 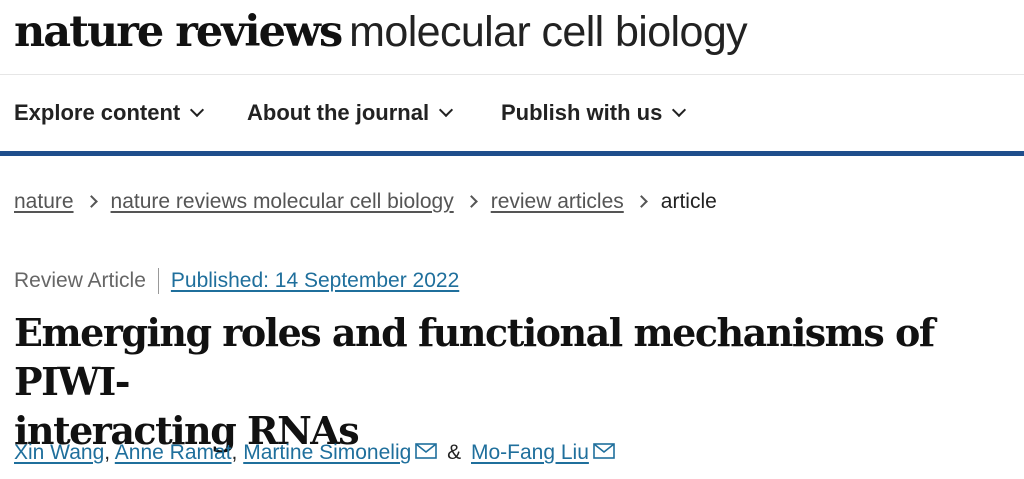 What do you see at coordinates (530, 452) in the screenshot?
I see `author-link: Mo-Fang Liu` at bounding box center [530, 452].